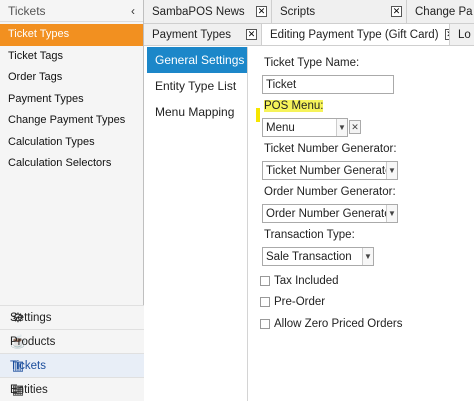 The width and height of the screenshot is (474, 401). What do you see at coordinates (328, 84) in the screenshot?
I see `ticket-type-name-input: Ticket` at bounding box center [328, 84].